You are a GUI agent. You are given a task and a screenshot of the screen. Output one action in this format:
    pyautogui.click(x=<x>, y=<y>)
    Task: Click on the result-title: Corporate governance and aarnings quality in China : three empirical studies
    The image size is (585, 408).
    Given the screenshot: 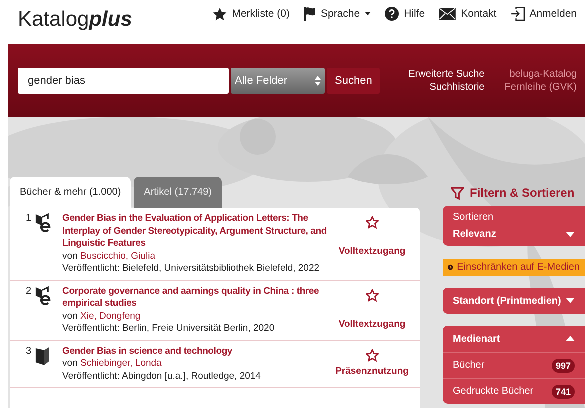 What is the action you would take?
    pyautogui.click(x=198, y=298)
    